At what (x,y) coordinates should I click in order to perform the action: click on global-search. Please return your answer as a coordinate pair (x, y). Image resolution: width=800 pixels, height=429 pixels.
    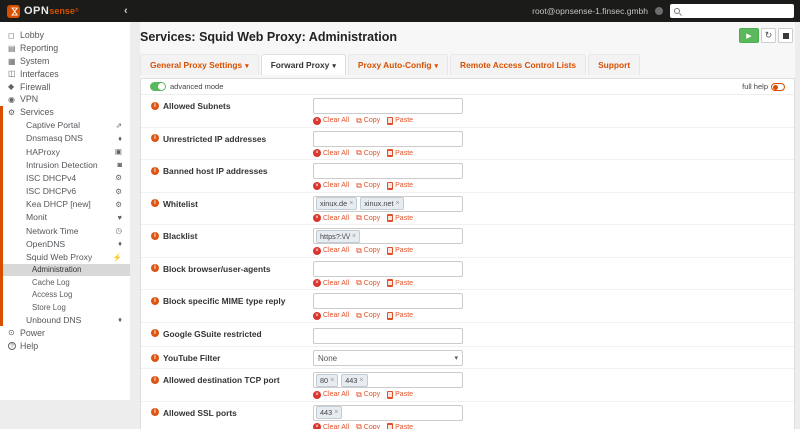
    Looking at the image, I should click on (732, 11).